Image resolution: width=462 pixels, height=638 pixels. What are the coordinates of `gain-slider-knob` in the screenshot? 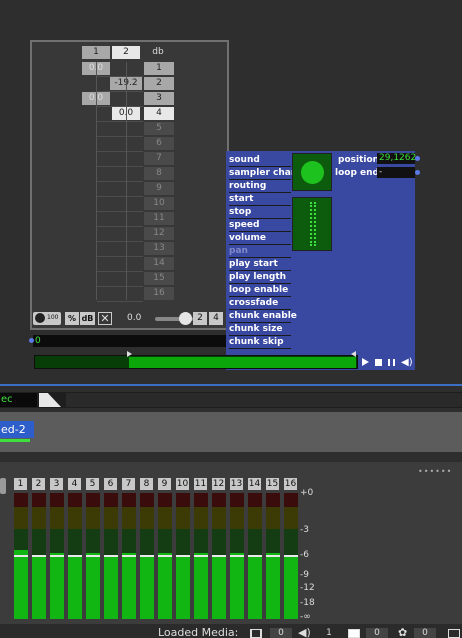 It's located at (185, 318).